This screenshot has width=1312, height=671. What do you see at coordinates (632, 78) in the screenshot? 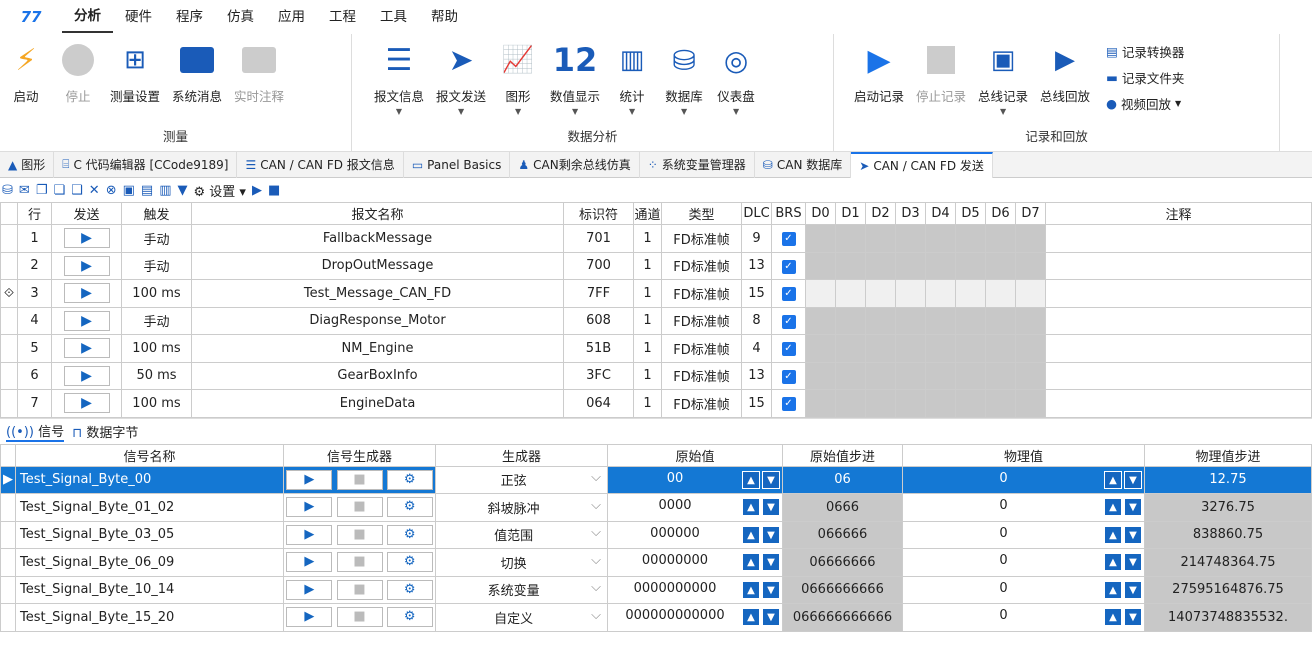
I see `statistics-button: ▥ 统计 ▼` at bounding box center [632, 78].